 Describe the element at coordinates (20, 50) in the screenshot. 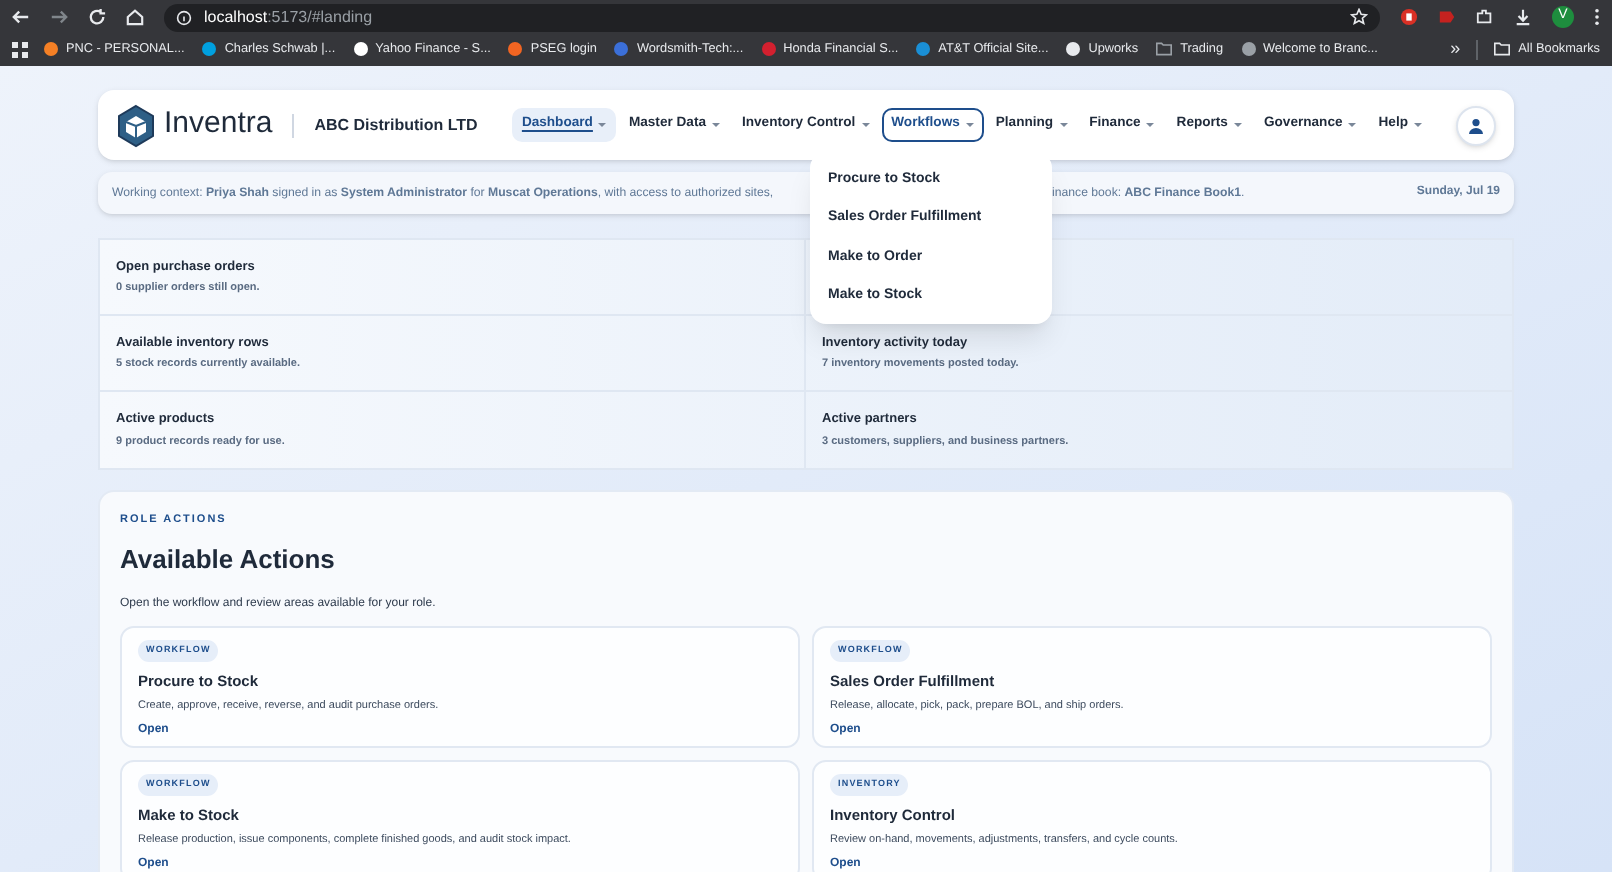

I see `apps-grid-icon` at that location.